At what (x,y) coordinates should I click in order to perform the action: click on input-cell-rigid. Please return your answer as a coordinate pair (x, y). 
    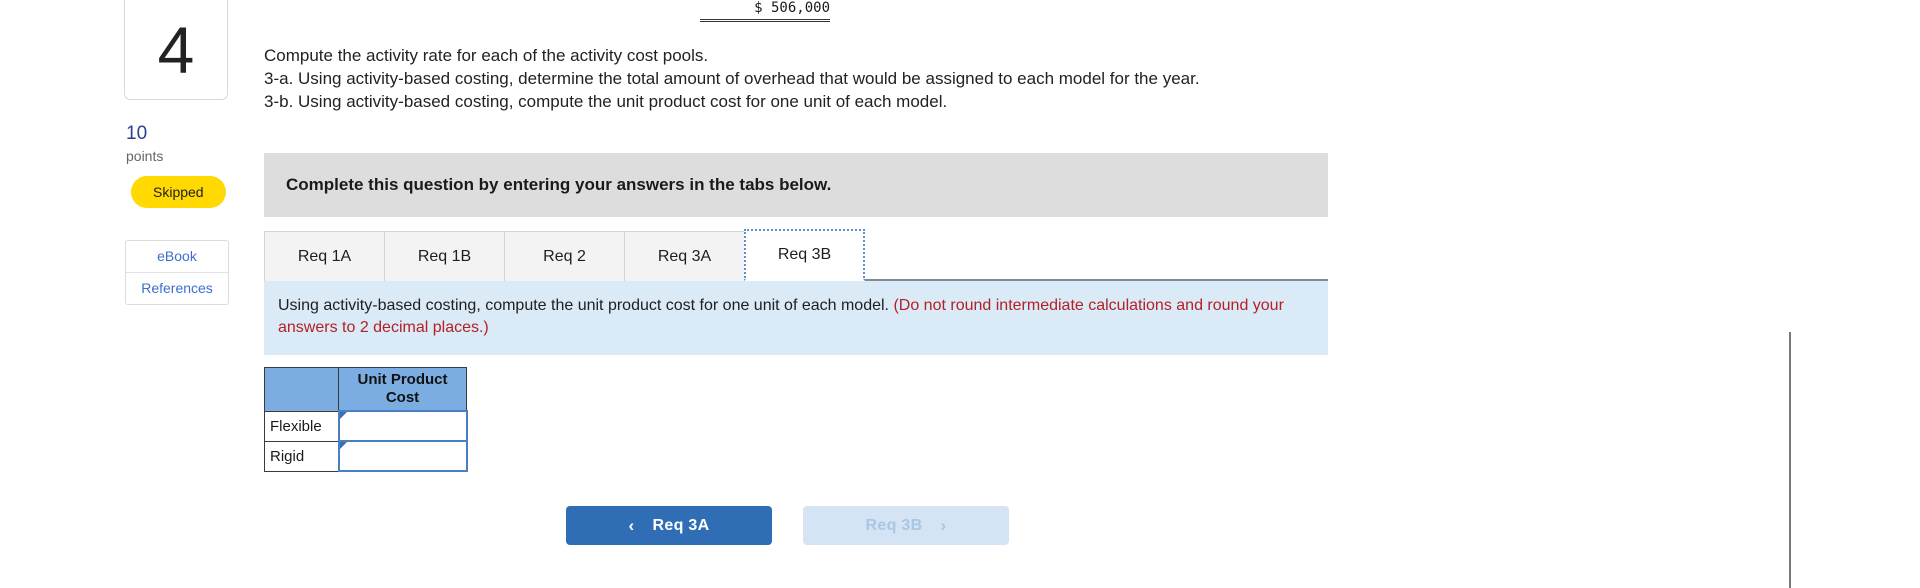
    Looking at the image, I should click on (402, 456).